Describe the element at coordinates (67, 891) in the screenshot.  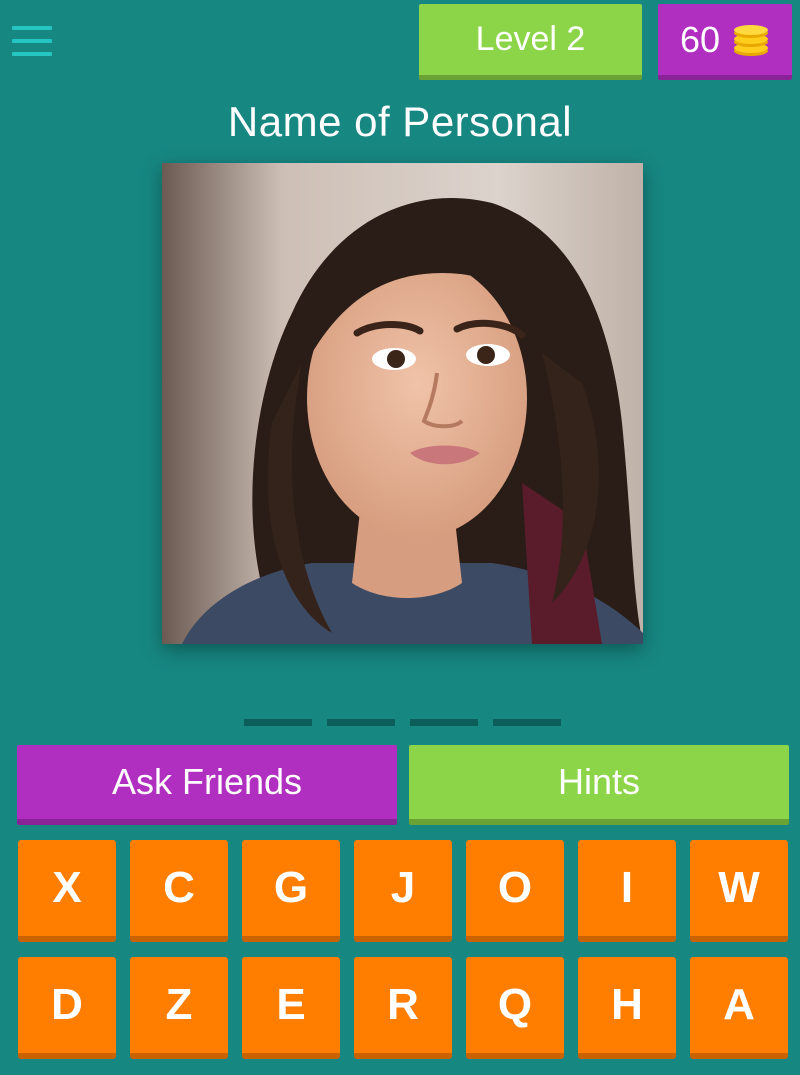
I see `letter-key: X` at that location.